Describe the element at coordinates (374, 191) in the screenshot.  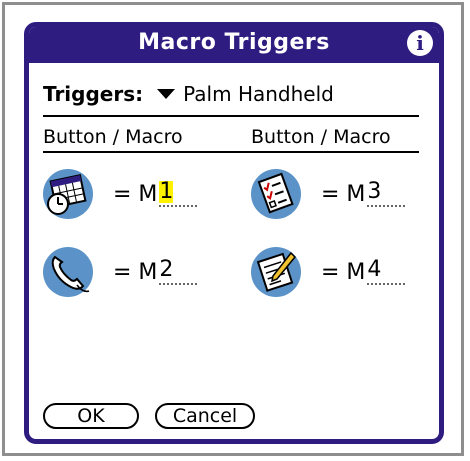
I see `macro-value: 3` at that location.